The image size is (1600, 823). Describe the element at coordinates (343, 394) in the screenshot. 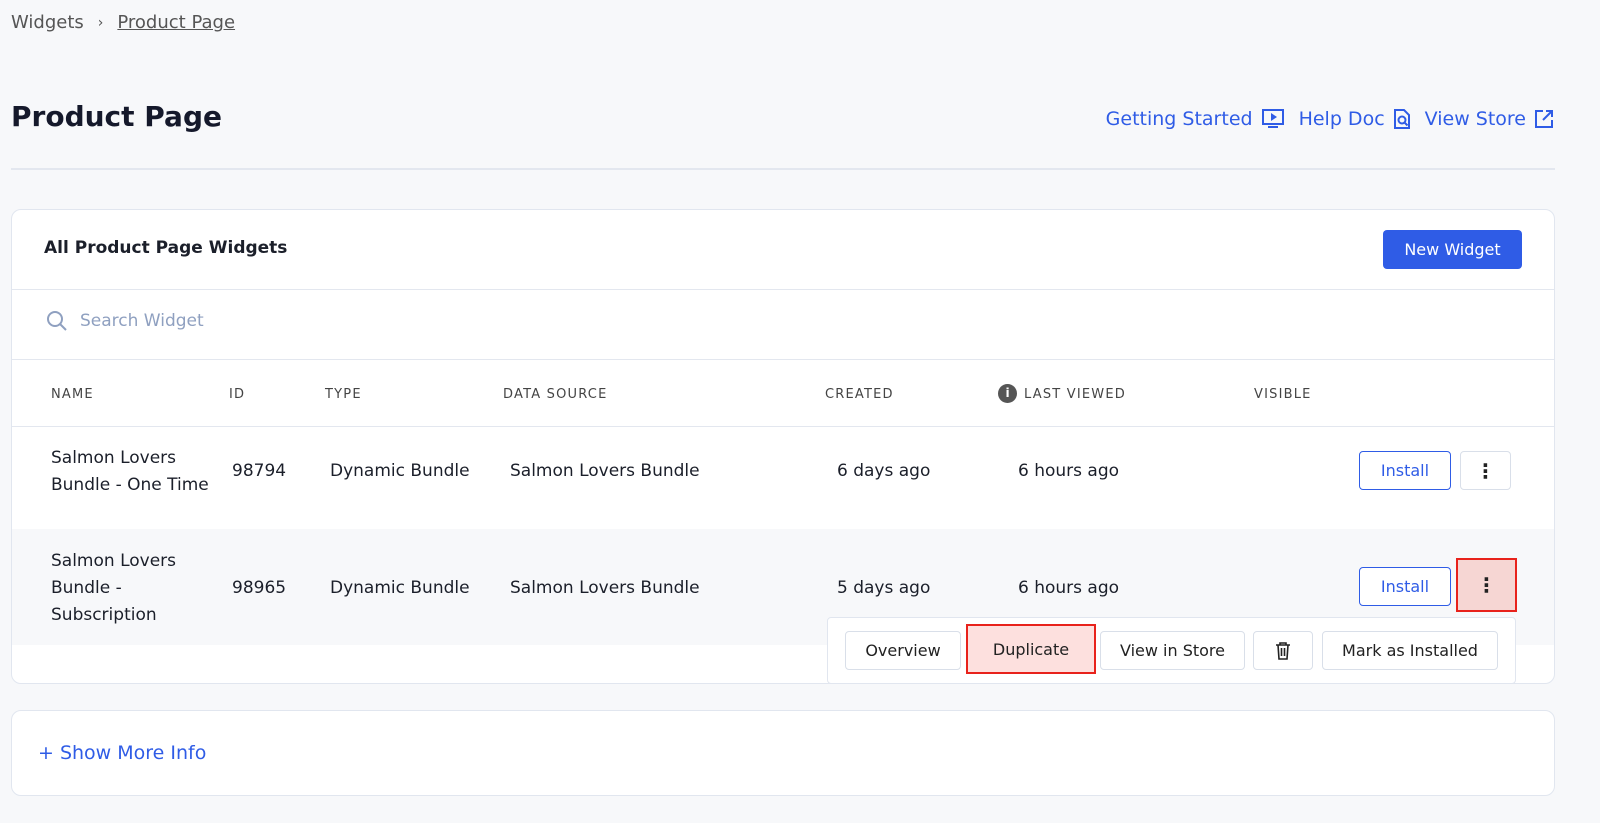

I see `column-header-type: TYPE` at that location.